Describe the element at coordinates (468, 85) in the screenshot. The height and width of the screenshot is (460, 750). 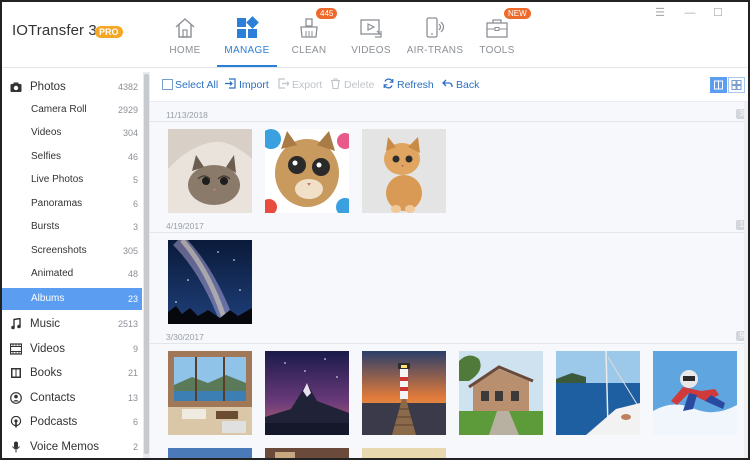
I see `back-label: Back` at that location.